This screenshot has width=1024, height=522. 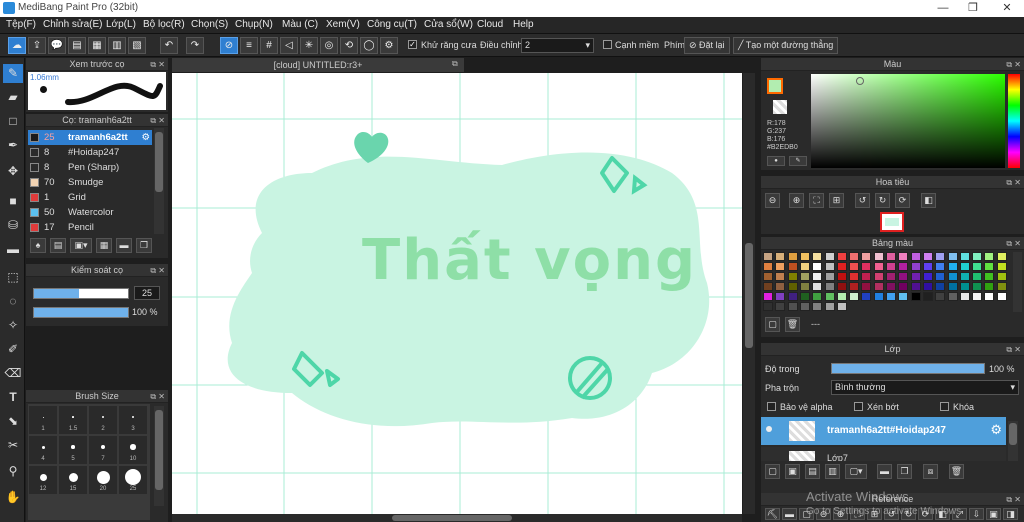 What do you see at coordinates (309, 45) in the screenshot?
I see `radial-snap-icon: ✳` at bounding box center [309, 45].